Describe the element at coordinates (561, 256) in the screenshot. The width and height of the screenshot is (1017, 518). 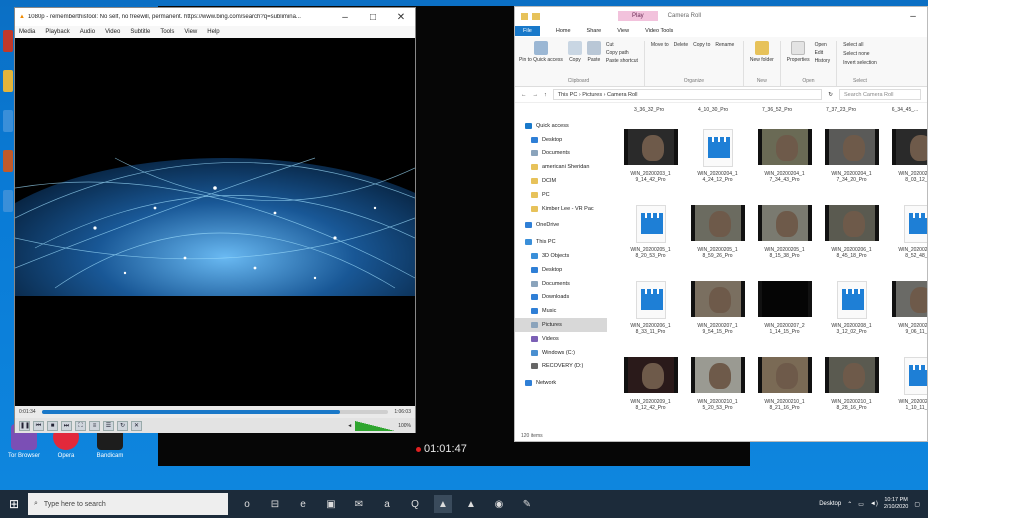
I see `nav-item: 3D Objects` at that location.